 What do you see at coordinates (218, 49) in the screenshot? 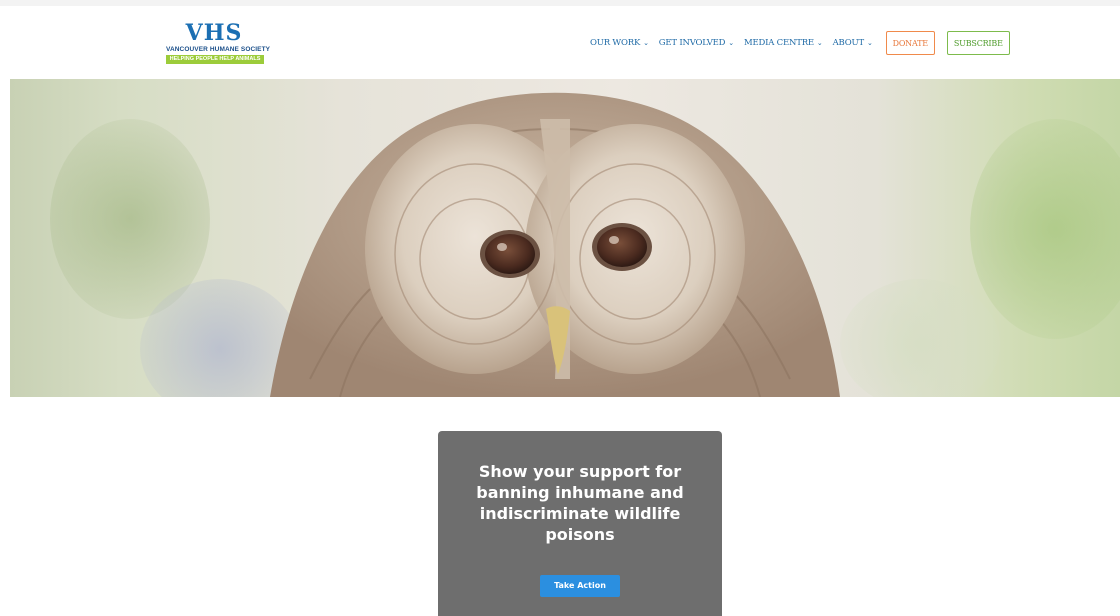
I see `logo-organization-name: VANCOUVER HUMANE SOCIETY` at bounding box center [218, 49].